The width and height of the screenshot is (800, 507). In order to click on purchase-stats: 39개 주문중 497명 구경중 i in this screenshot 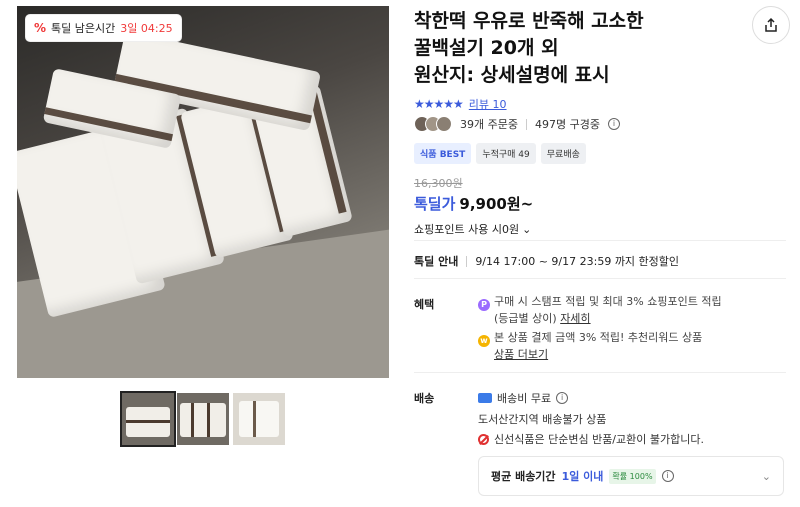, I will do `click(517, 124)`.